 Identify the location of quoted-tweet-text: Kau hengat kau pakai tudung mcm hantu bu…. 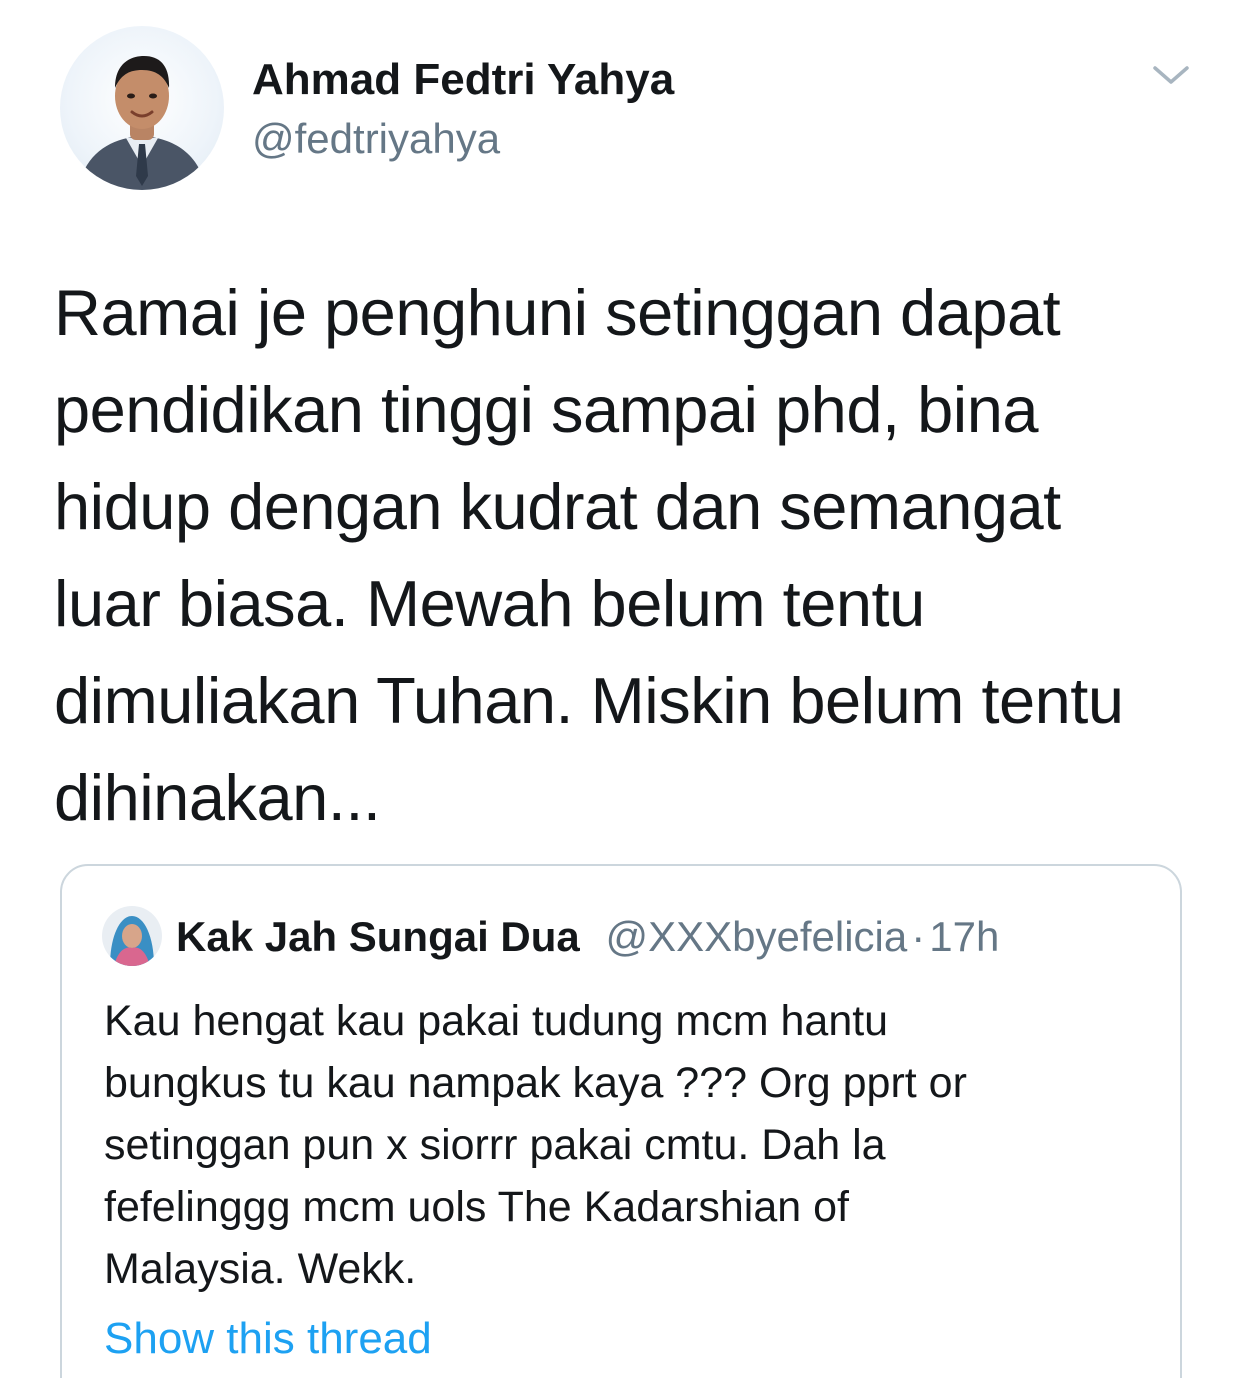
(535, 1145).